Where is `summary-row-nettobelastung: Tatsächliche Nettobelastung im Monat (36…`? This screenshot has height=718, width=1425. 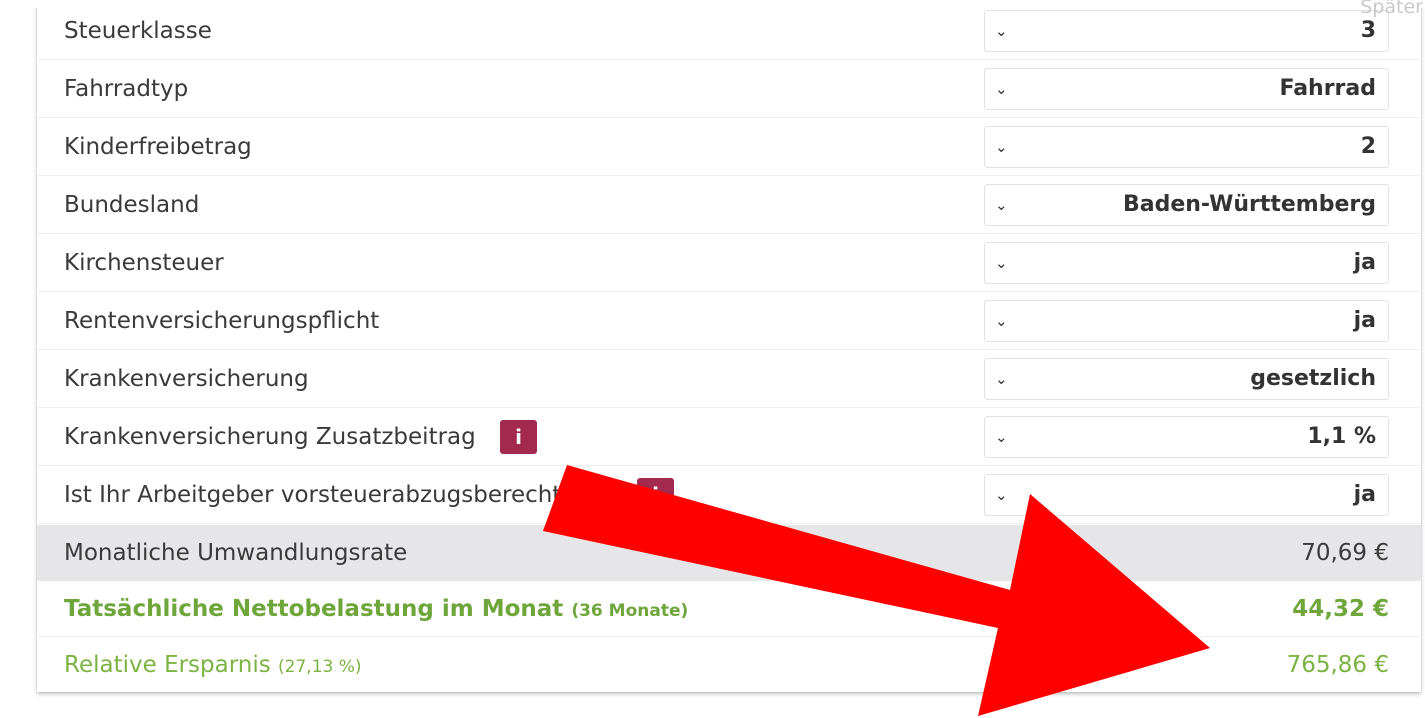 summary-row-nettobelastung: Tatsächliche Nettobelastung im Monat (36… is located at coordinates (729, 609).